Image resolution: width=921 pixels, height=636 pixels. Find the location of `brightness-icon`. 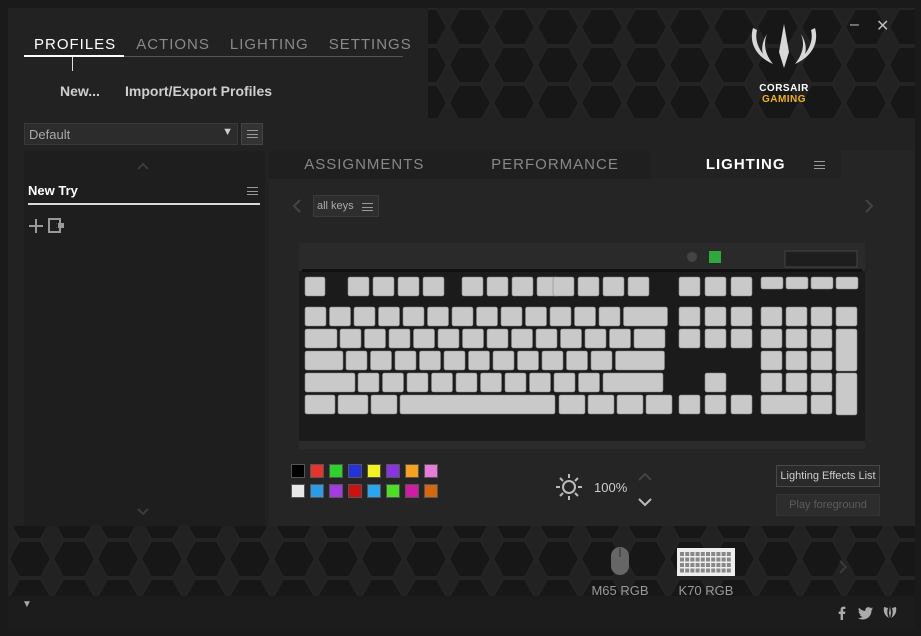

brightness-icon is located at coordinates (569, 487).